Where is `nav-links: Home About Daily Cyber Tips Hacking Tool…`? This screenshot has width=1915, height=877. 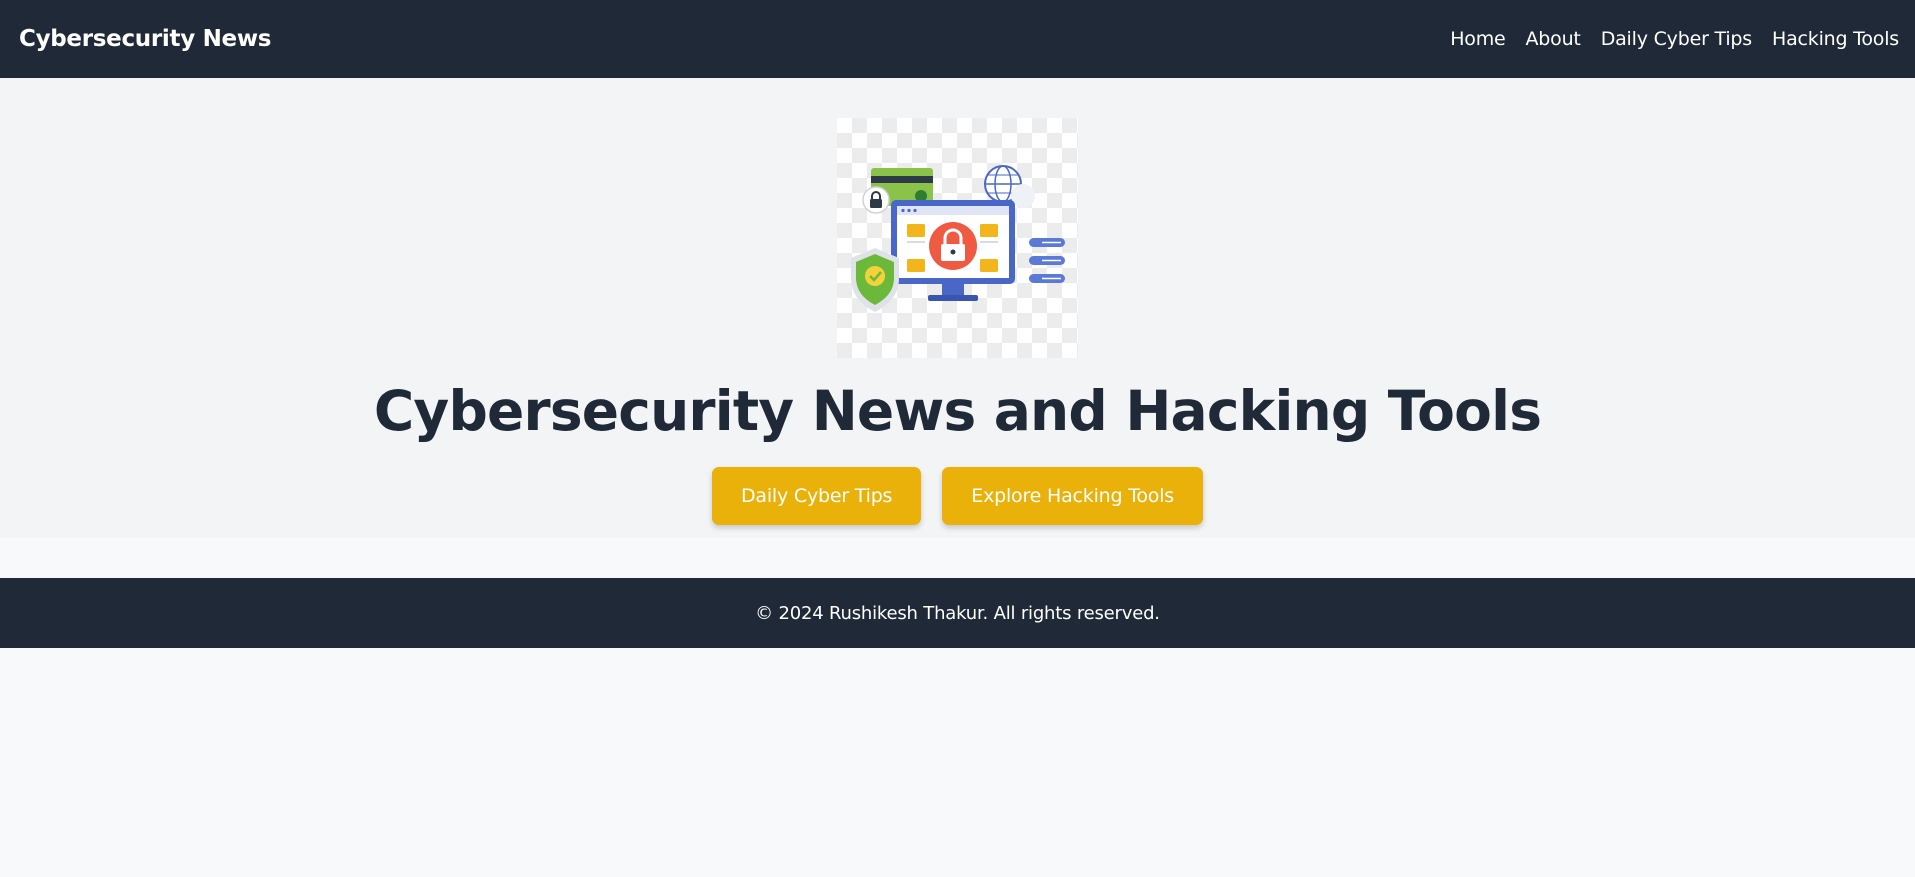 nav-links: Home About Daily Cyber Tips Hacking Tool… is located at coordinates (1674, 39).